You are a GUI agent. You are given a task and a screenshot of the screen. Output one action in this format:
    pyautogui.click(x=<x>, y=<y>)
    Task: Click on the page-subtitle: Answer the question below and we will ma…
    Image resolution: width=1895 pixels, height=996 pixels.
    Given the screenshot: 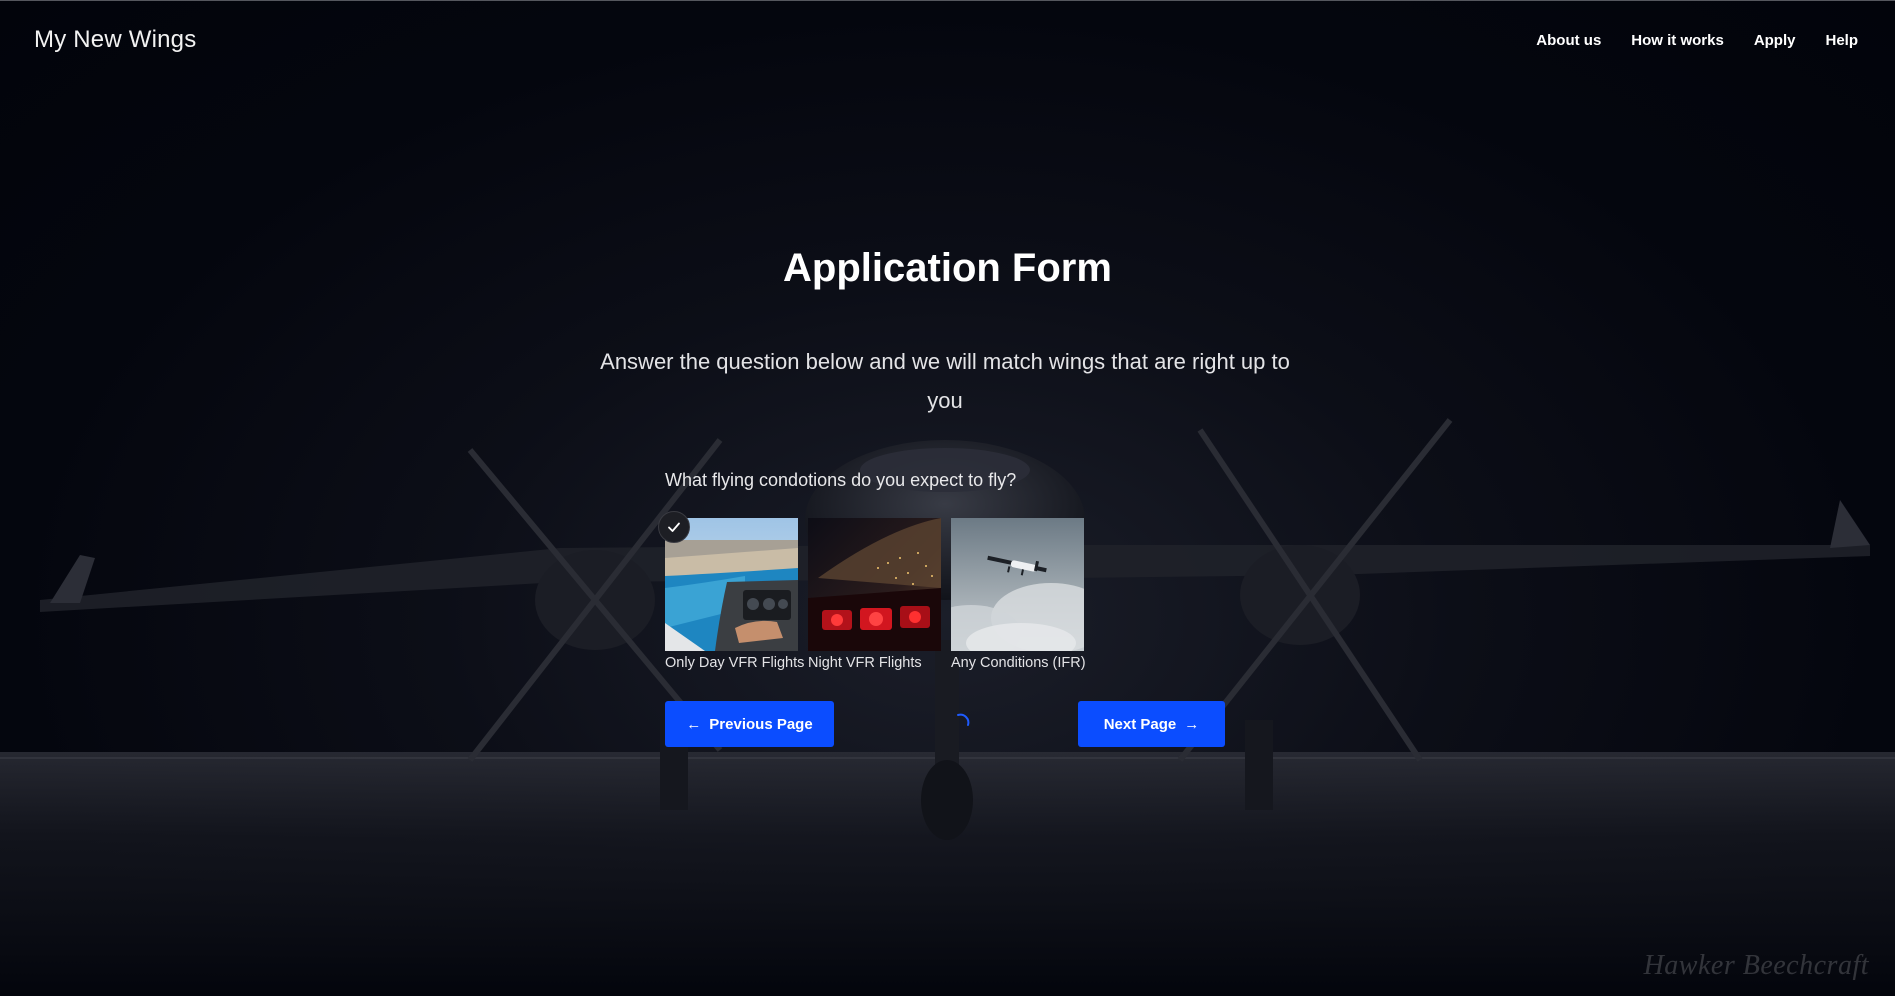 What is the action you would take?
    pyautogui.click(x=945, y=381)
    